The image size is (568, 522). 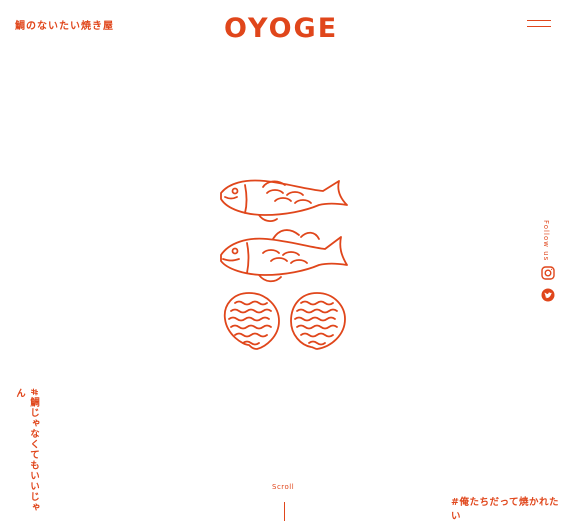 I want to click on tagline: 鯛のないたい焼き屋, so click(x=64, y=26).